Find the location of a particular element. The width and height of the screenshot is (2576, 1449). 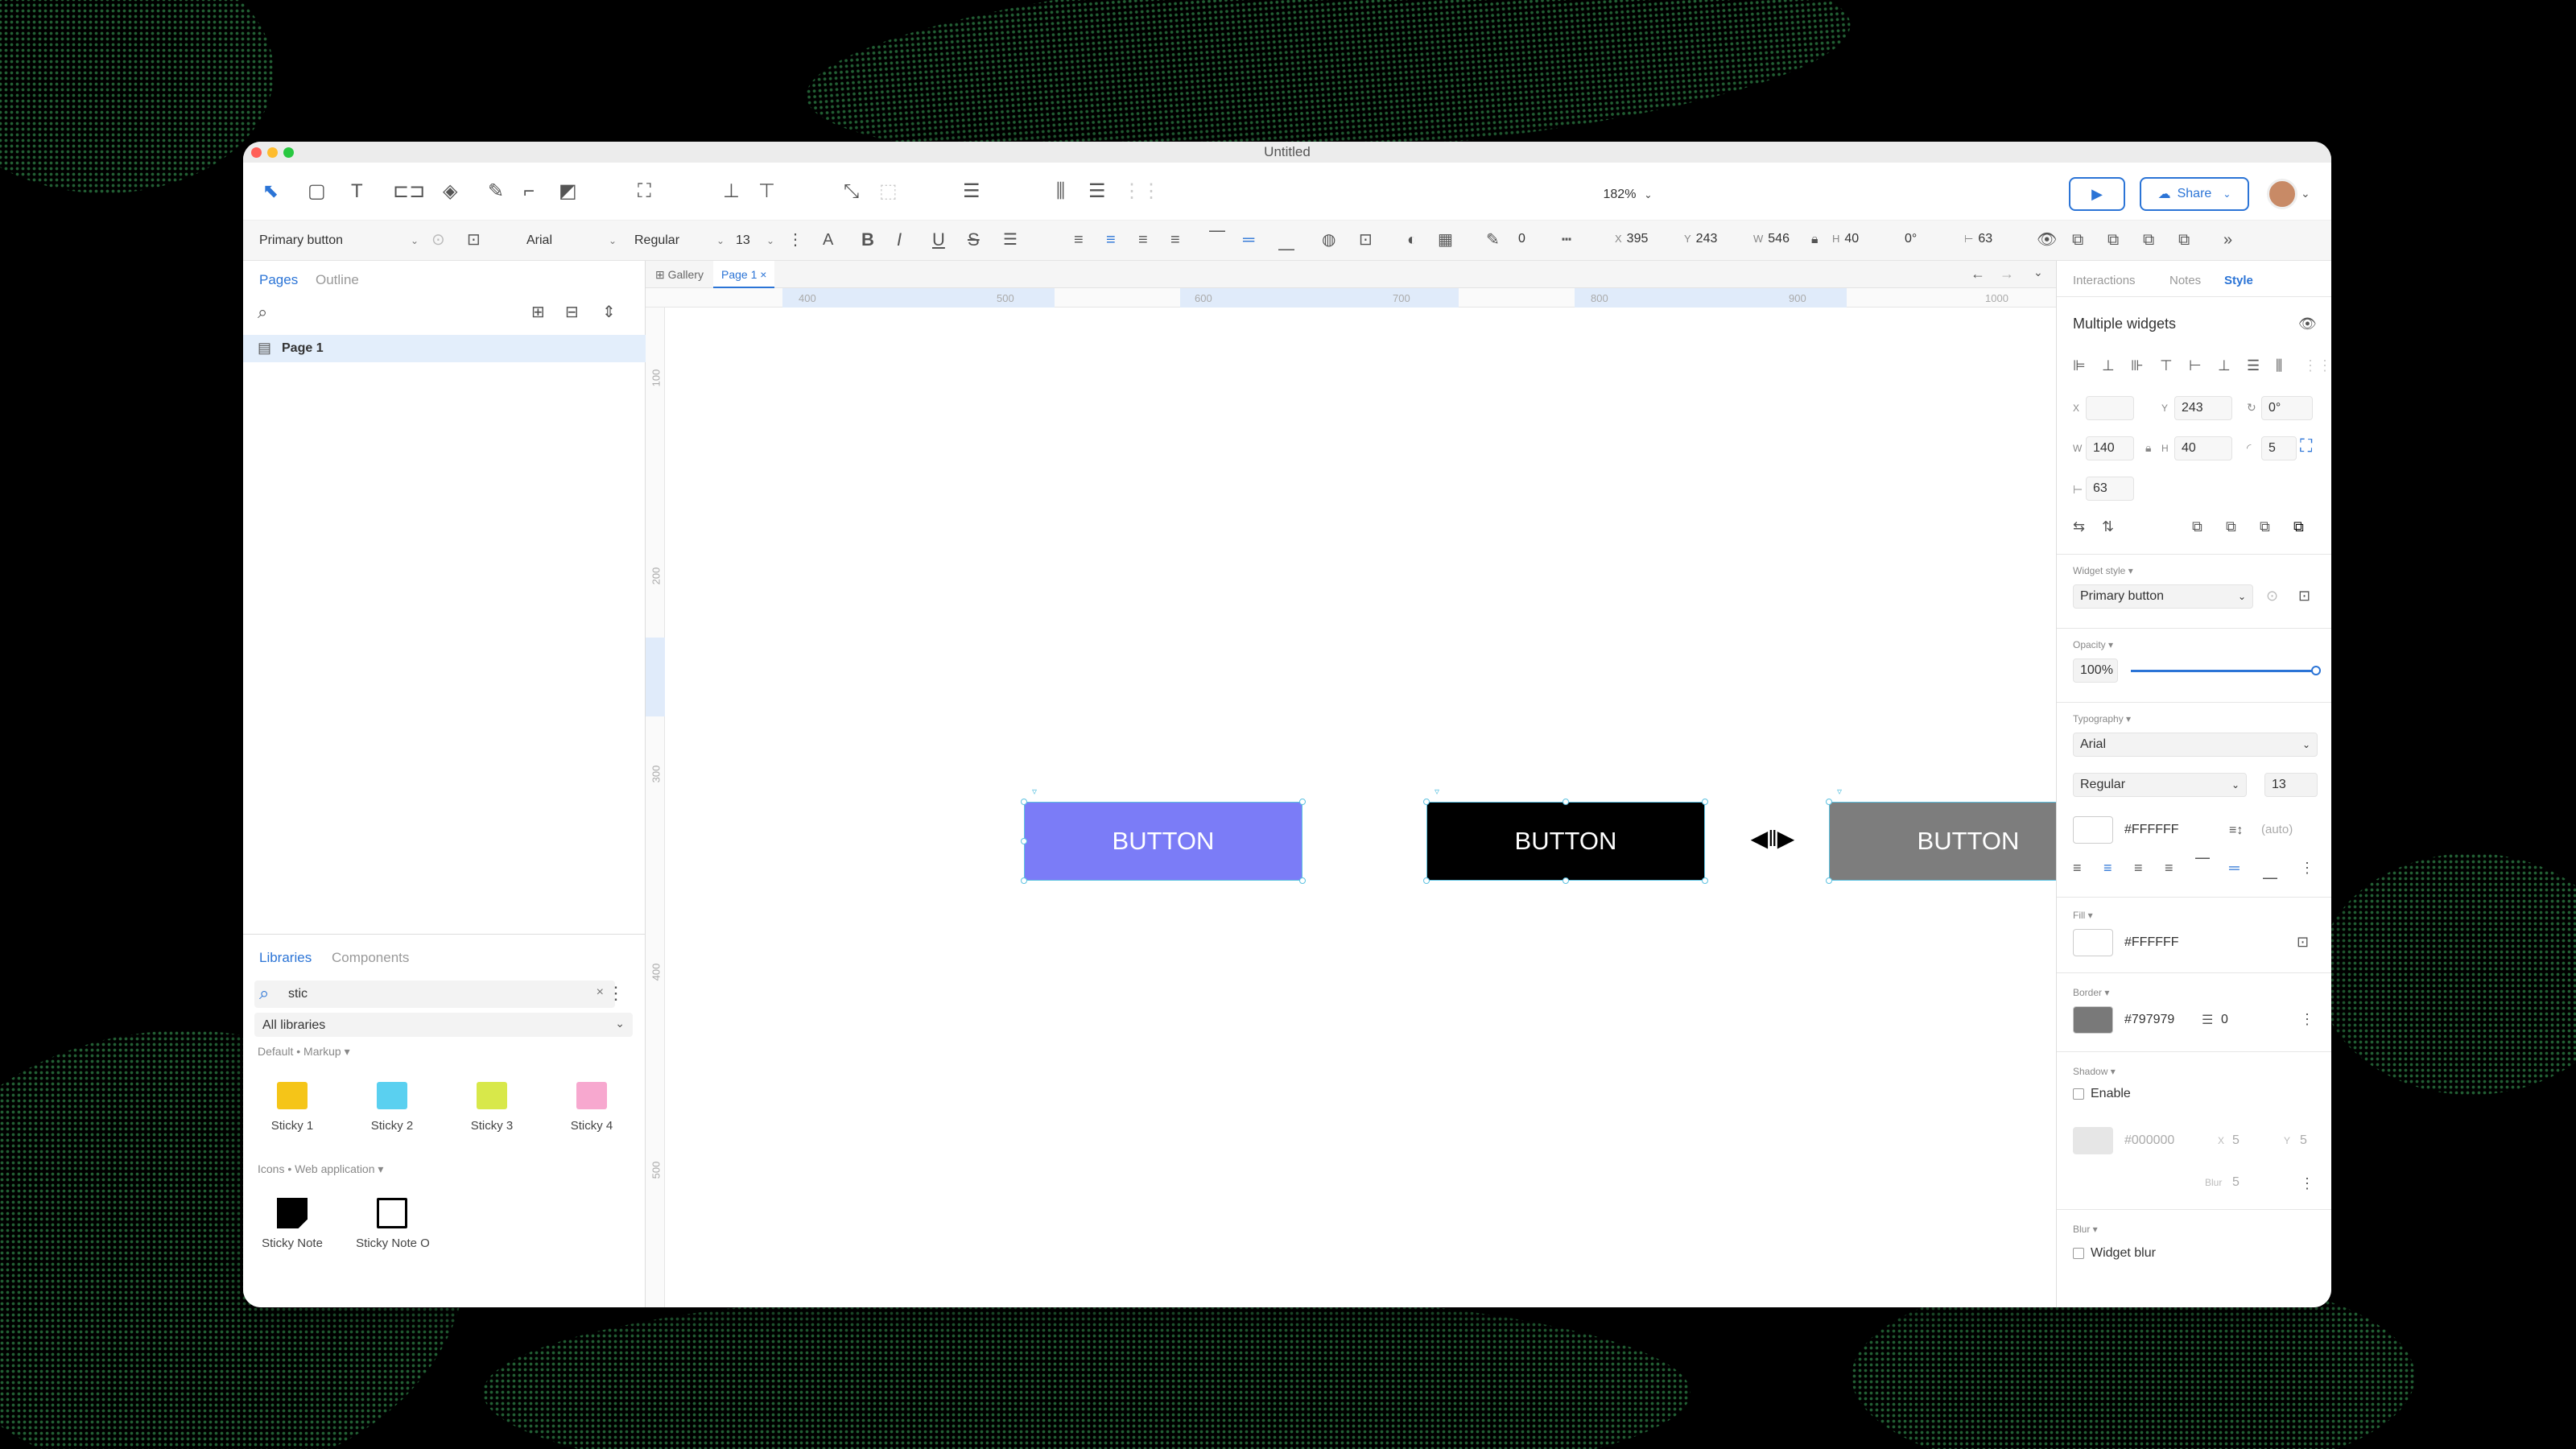

underline-icon: U is located at coordinates (938, 240).